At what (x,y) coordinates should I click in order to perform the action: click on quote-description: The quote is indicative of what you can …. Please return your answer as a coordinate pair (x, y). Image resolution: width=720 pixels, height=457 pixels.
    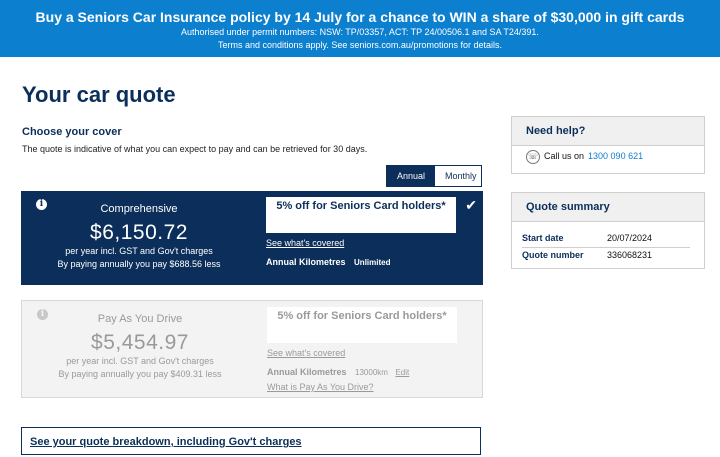
    Looking at the image, I should click on (195, 149).